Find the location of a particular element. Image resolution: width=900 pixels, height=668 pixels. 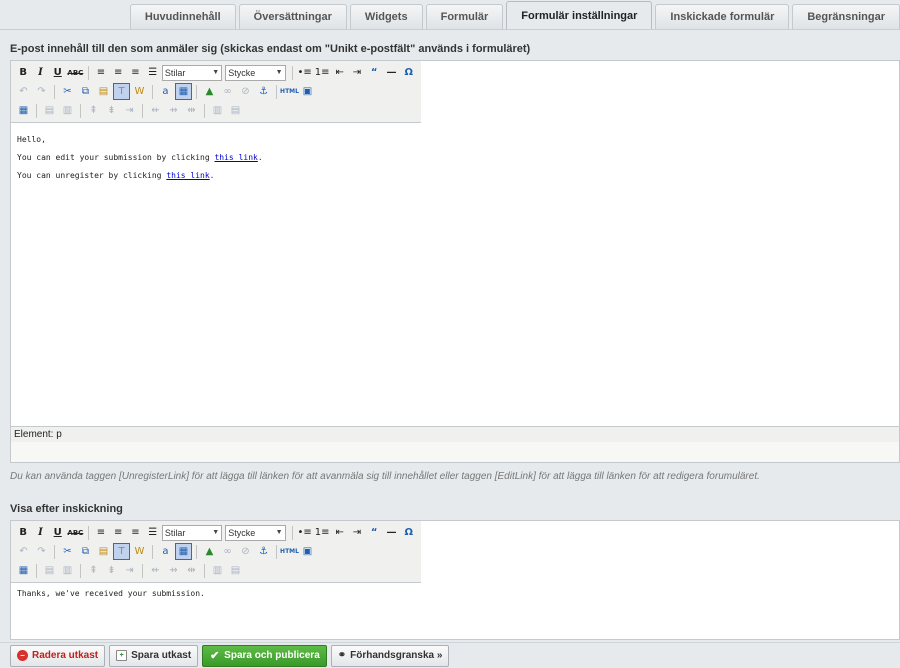

tab-widgets: Widgets is located at coordinates (386, 16).